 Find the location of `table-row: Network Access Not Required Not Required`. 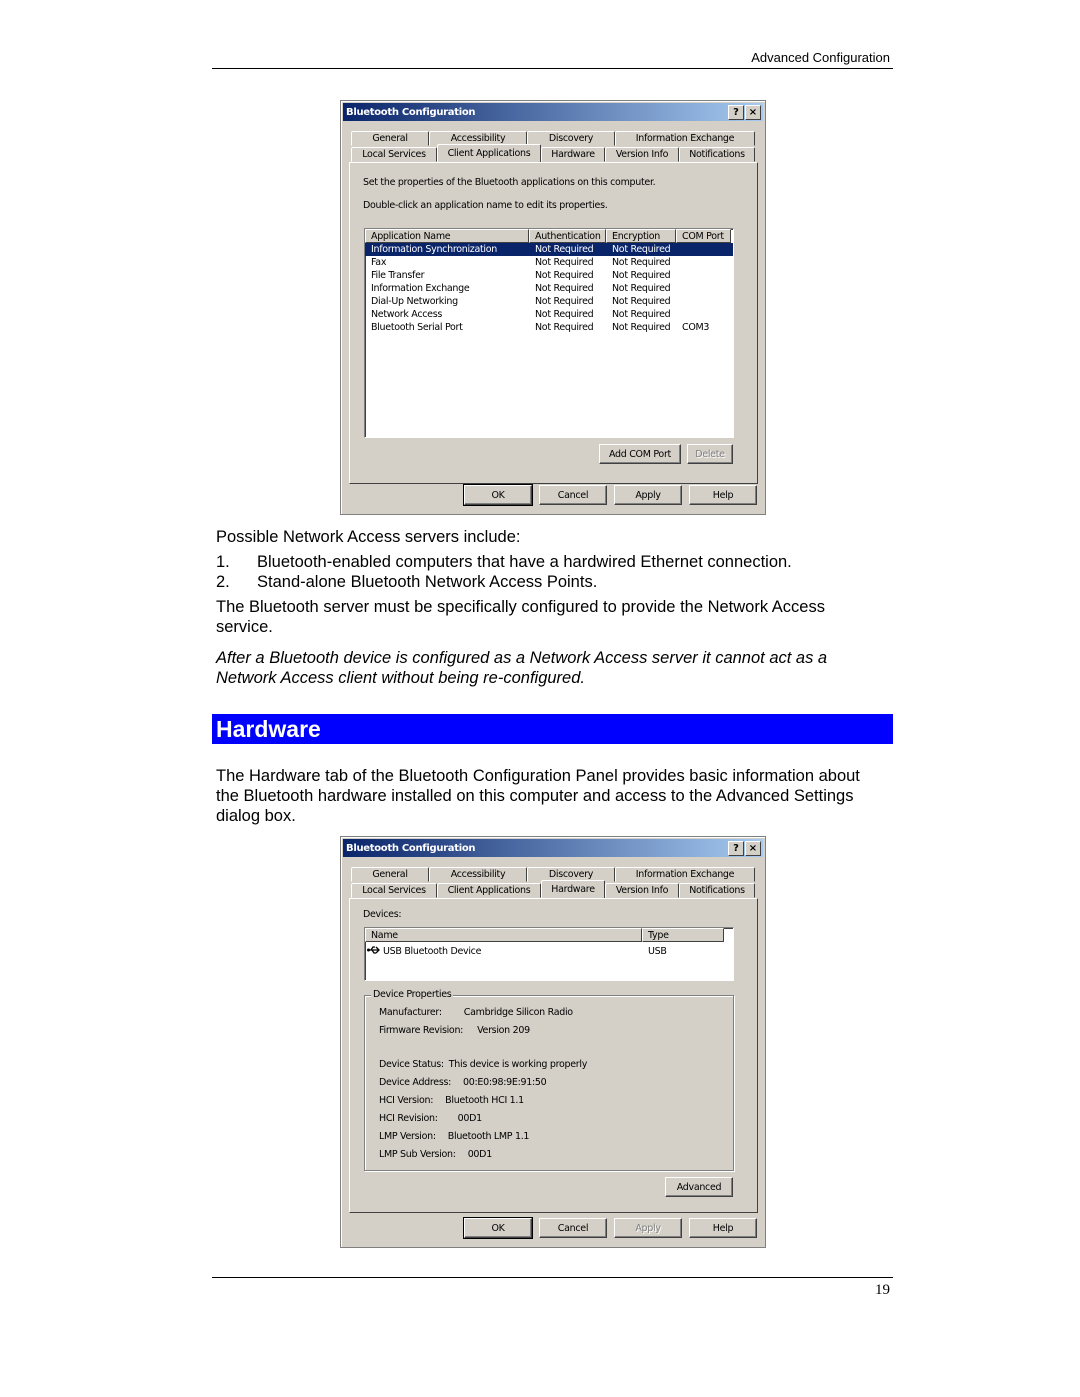

table-row: Network Access Not Required Not Required is located at coordinates (549, 314).